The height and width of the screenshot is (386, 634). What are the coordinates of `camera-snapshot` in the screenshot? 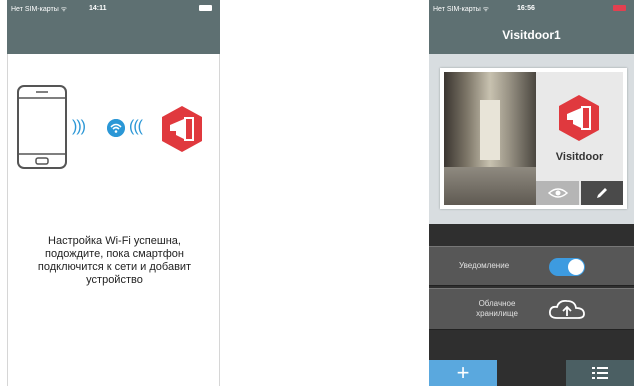 It's located at (490, 138).